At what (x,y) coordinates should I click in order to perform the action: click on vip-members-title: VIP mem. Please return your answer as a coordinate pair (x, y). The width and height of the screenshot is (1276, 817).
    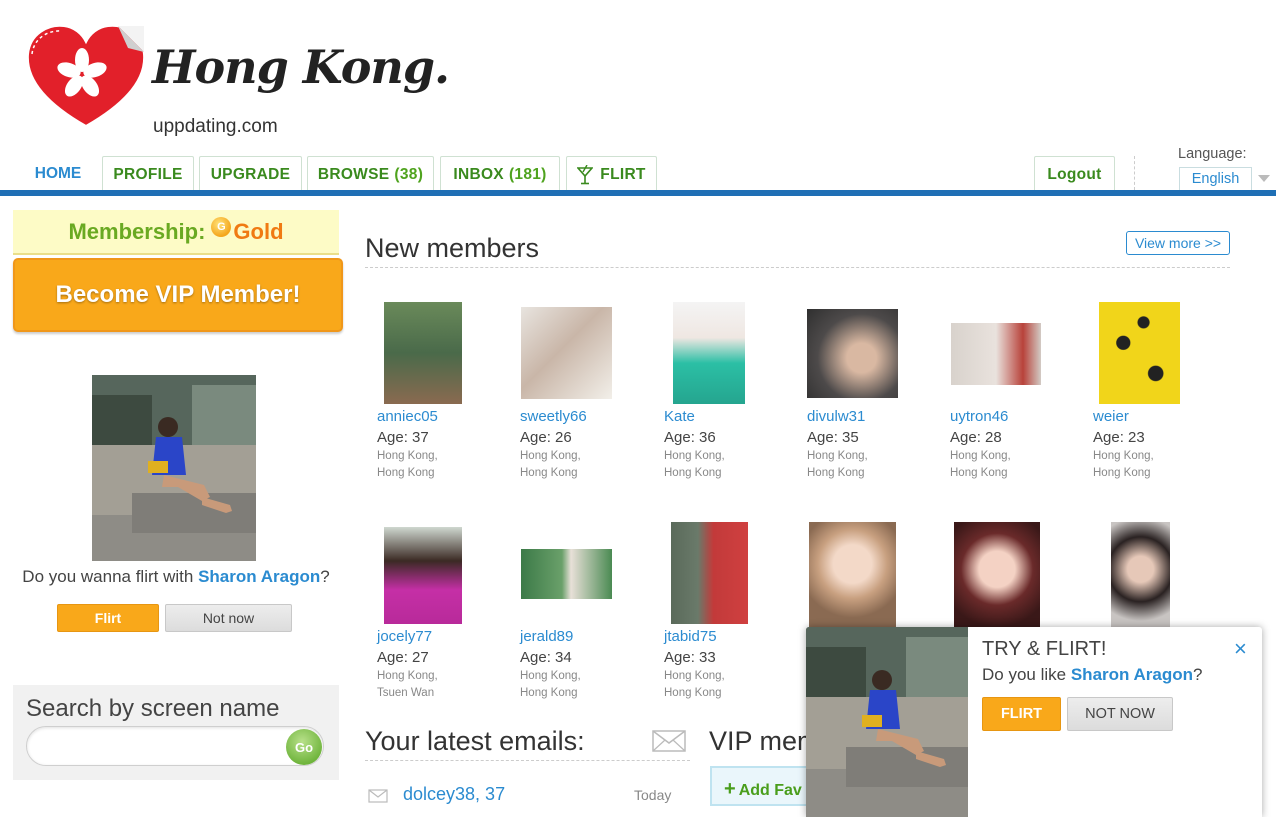
    Looking at the image, I should click on (764, 741).